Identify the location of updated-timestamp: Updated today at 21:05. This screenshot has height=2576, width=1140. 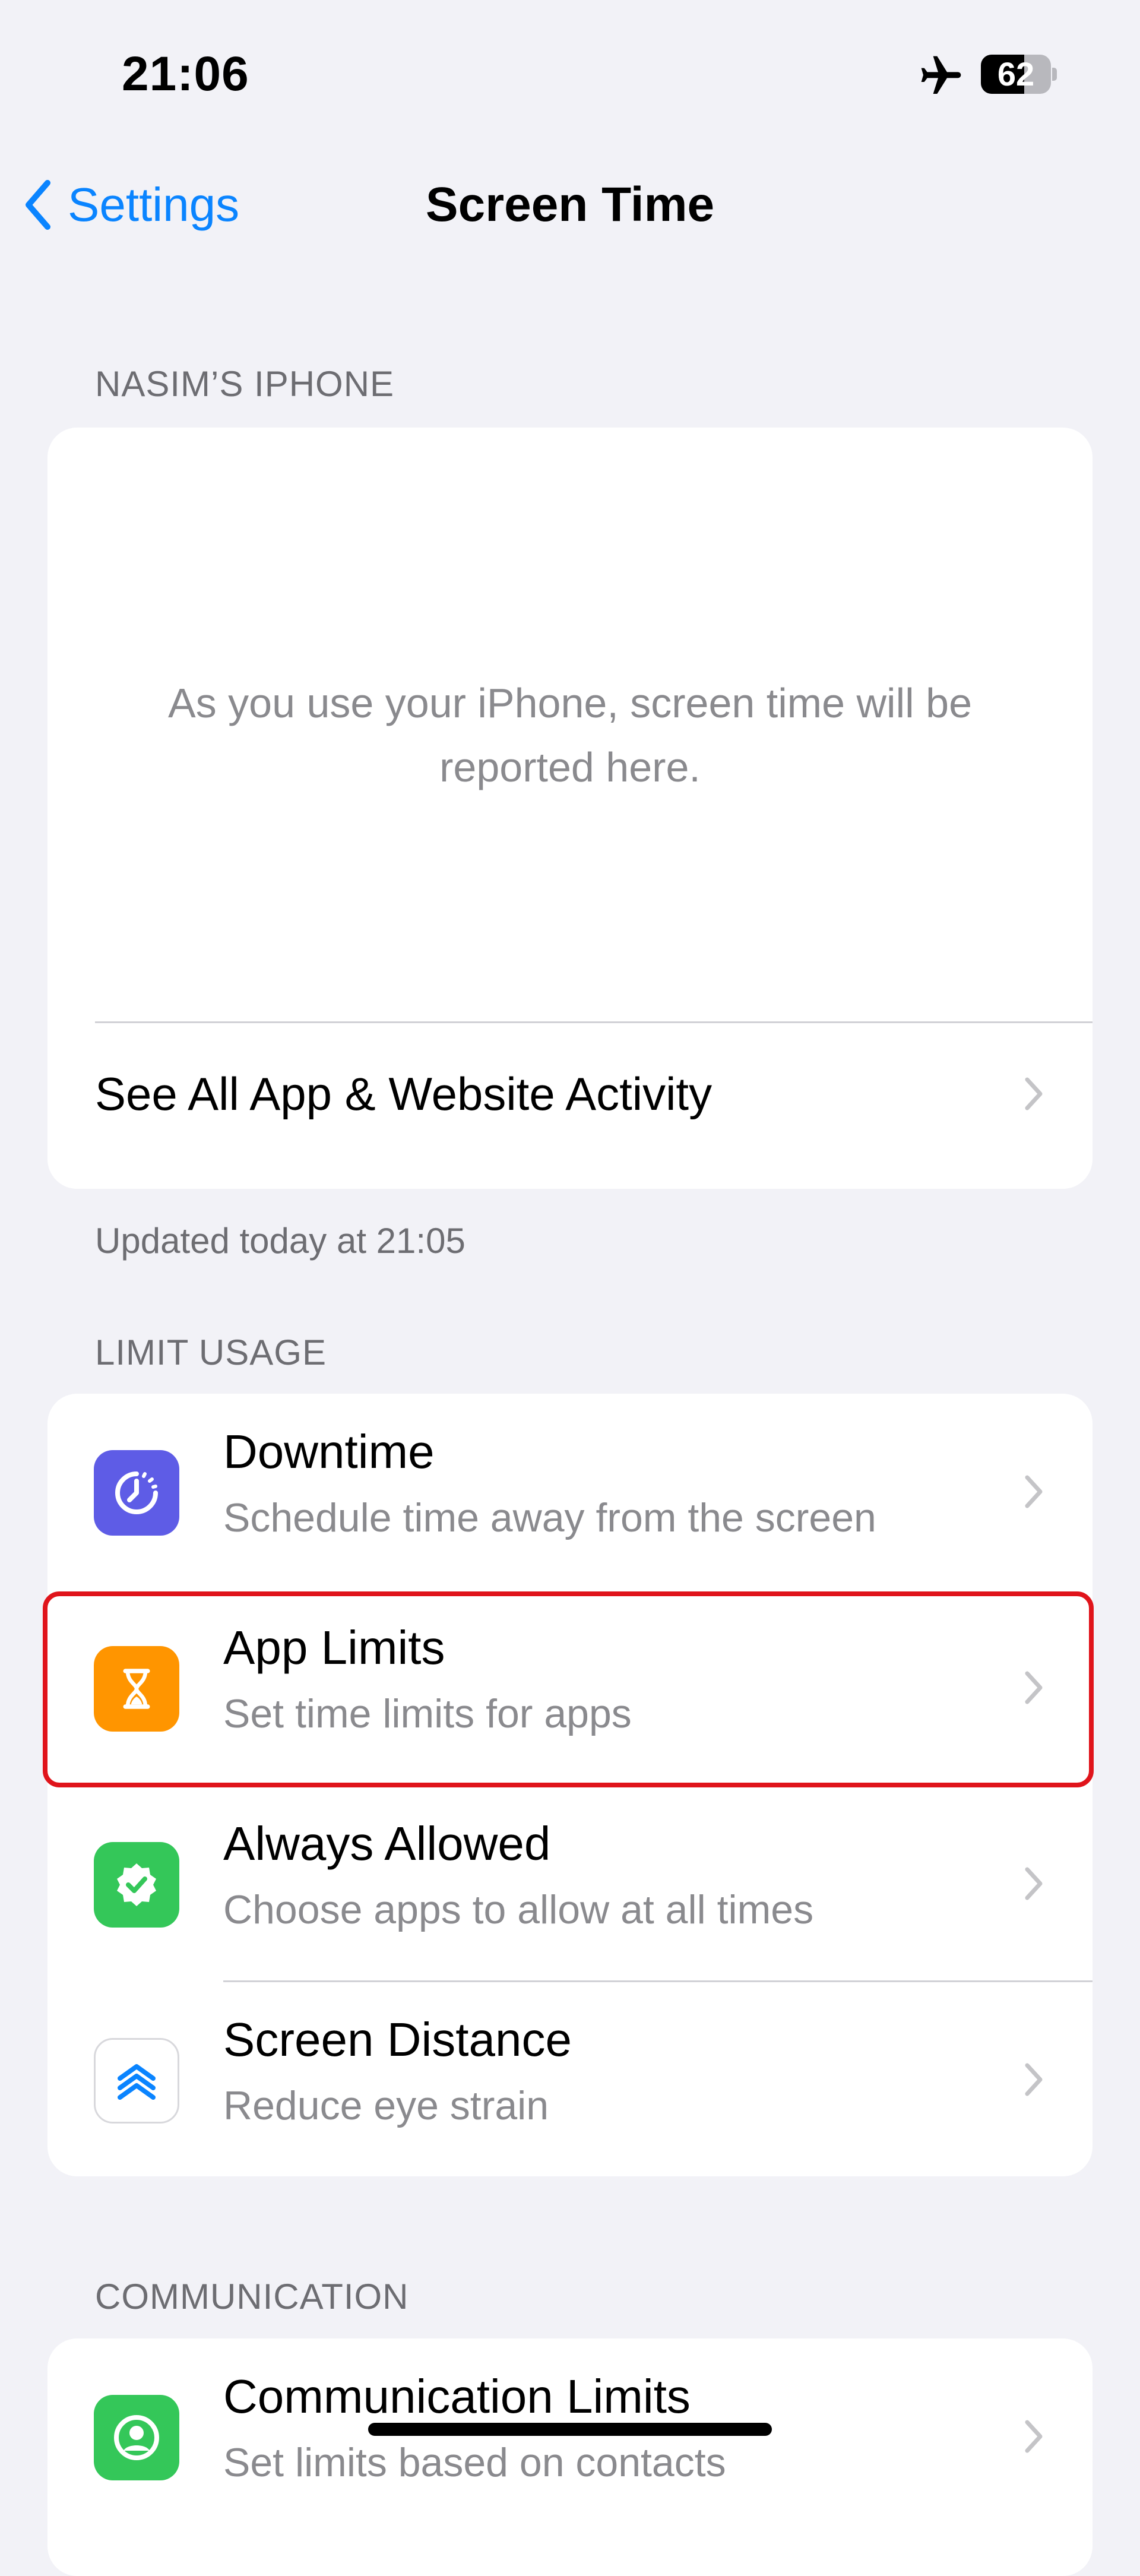
(280, 1241).